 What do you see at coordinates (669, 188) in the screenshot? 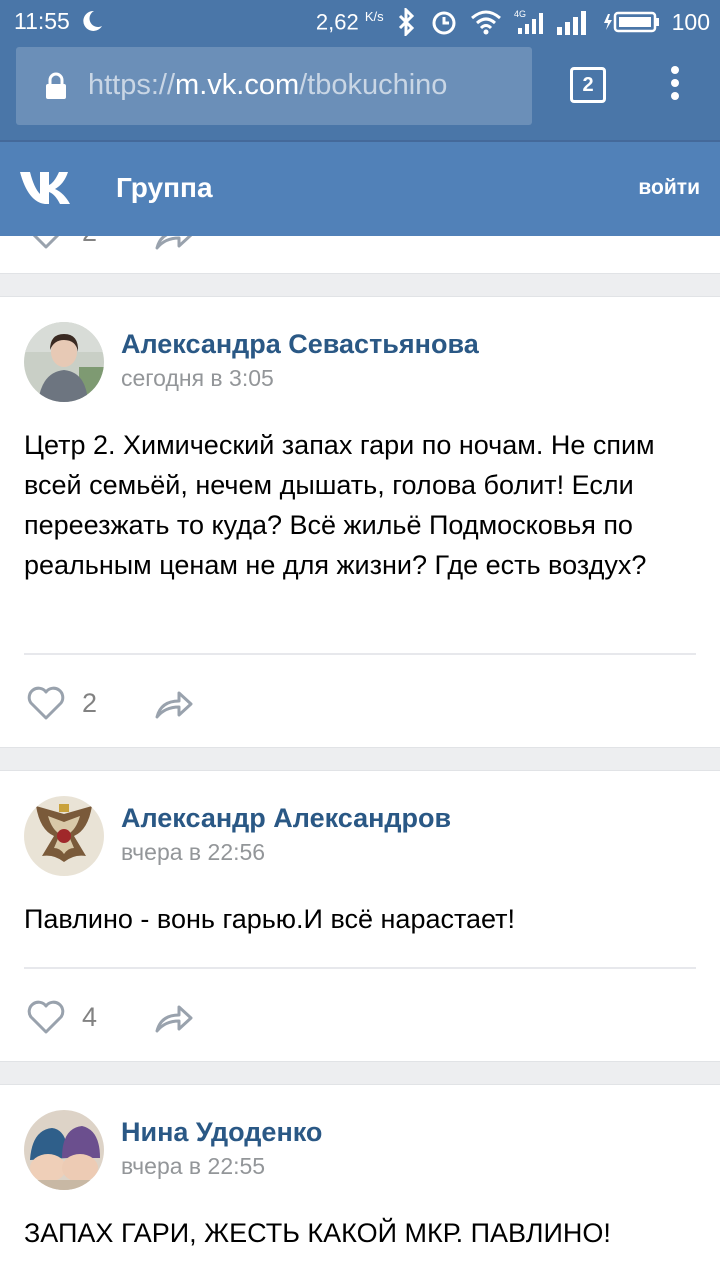
I see `login-link: войти` at bounding box center [669, 188].